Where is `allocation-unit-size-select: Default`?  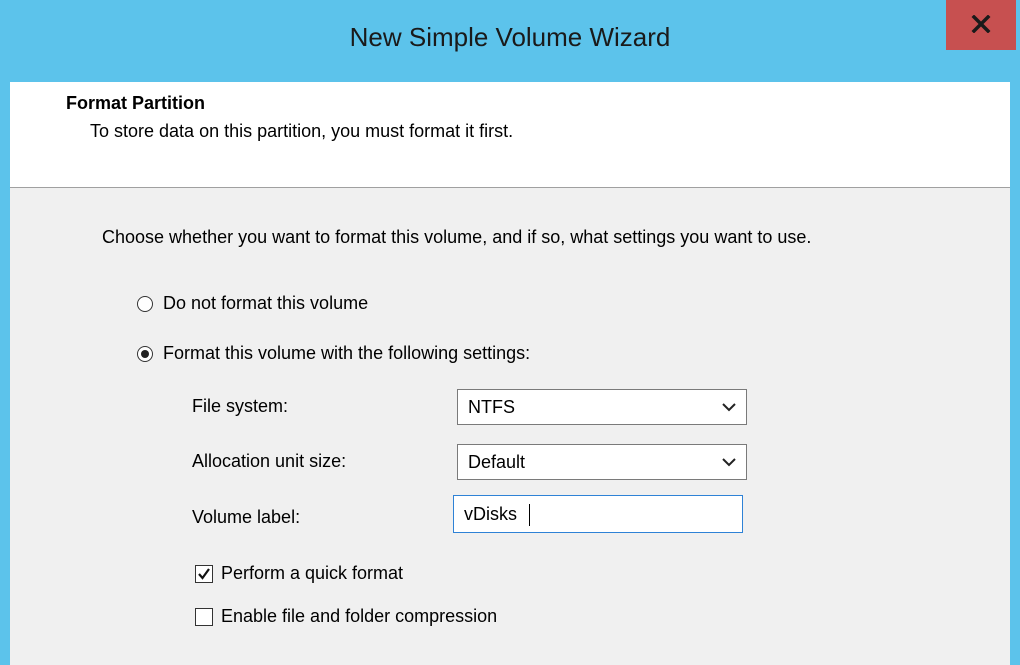 allocation-unit-size-select: Default is located at coordinates (602, 462).